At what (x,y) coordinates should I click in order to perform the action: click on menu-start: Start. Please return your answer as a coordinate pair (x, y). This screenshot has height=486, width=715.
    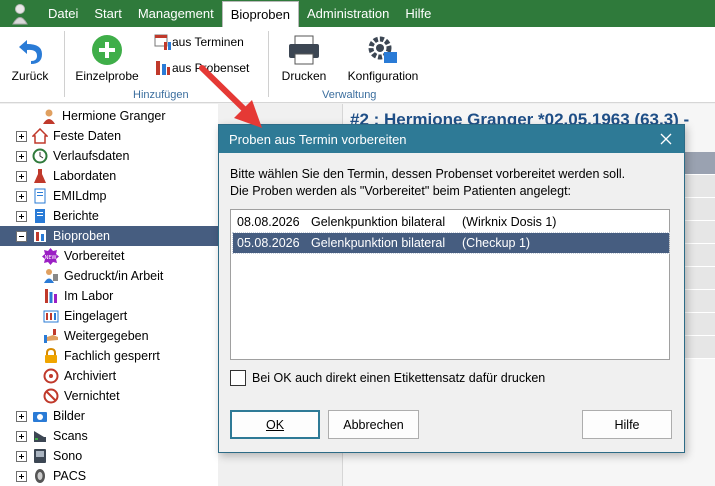
    Looking at the image, I should click on (107, 13).